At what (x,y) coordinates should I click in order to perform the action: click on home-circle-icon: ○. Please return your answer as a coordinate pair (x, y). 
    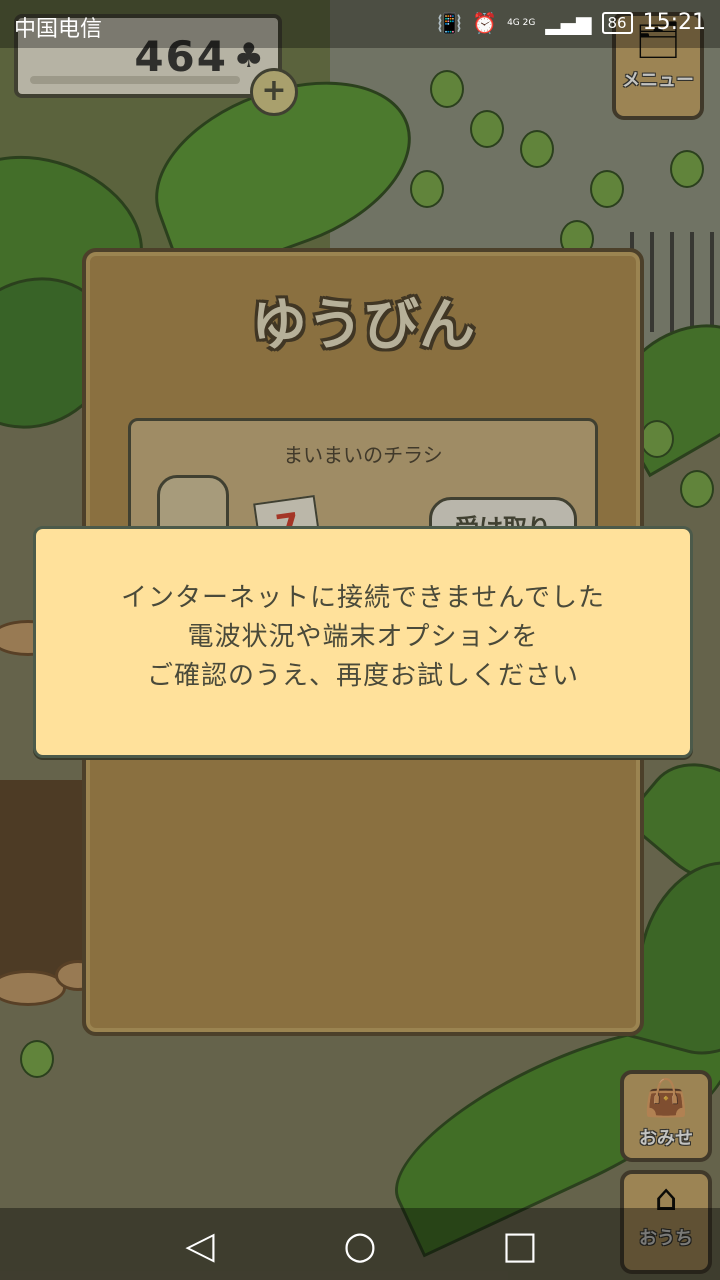
    Looking at the image, I should click on (360, 1245).